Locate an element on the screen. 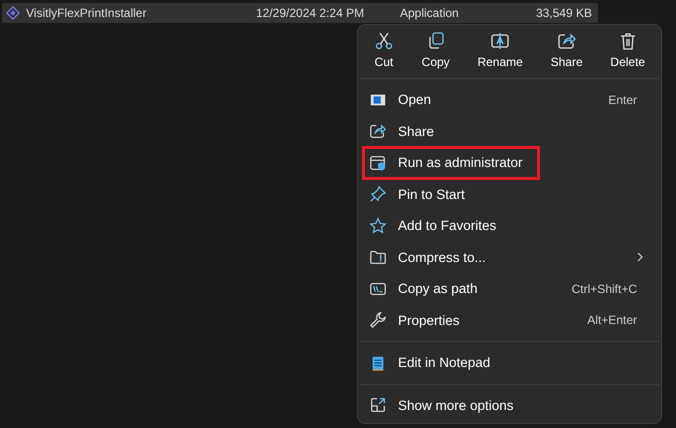 Image resolution: width=676 pixels, height=428 pixels. action-button: Cut is located at coordinates (384, 50).